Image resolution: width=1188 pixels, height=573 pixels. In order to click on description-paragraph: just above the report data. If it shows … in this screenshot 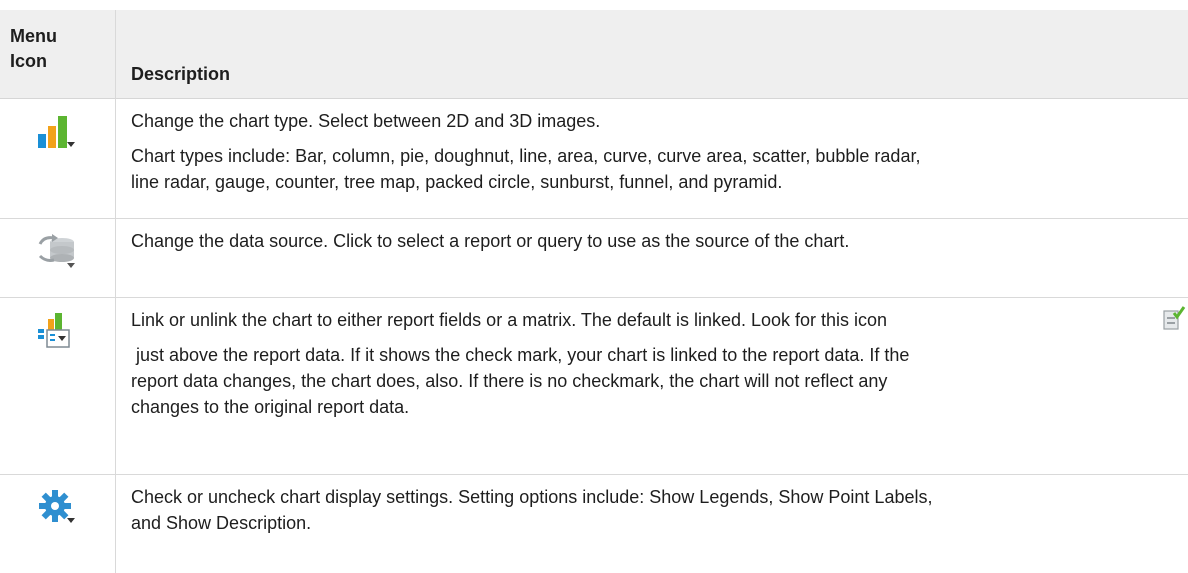, I will do `click(520, 381)`.